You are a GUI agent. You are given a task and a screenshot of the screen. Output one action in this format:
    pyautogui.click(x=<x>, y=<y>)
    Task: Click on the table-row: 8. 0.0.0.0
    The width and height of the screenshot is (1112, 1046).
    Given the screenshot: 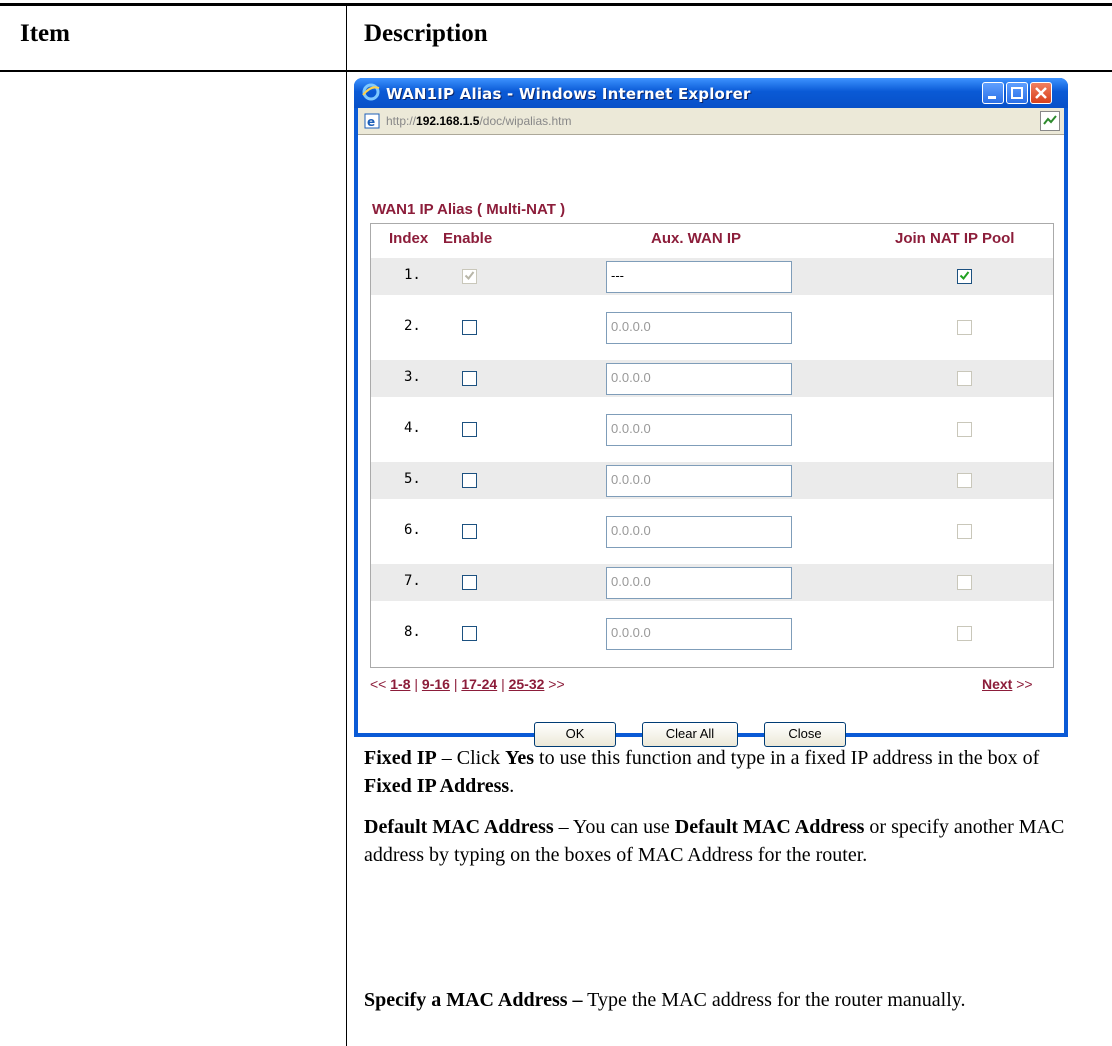 What is the action you would take?
    pyautogui.click(x=712, y=633)
    